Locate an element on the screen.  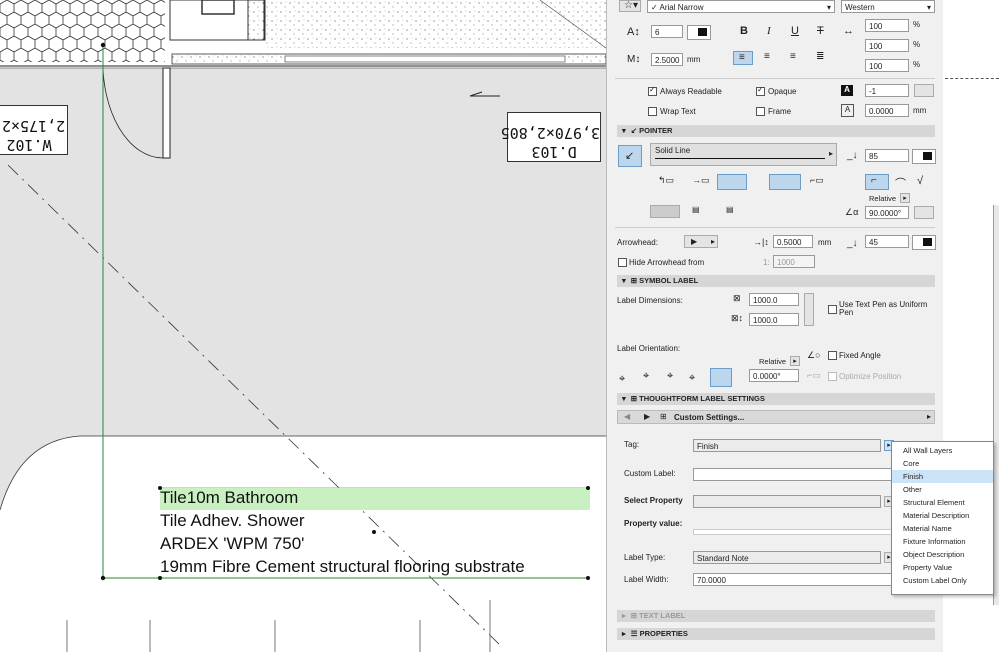
settings-icon: ⊞ is located at coordinates (663, 416).